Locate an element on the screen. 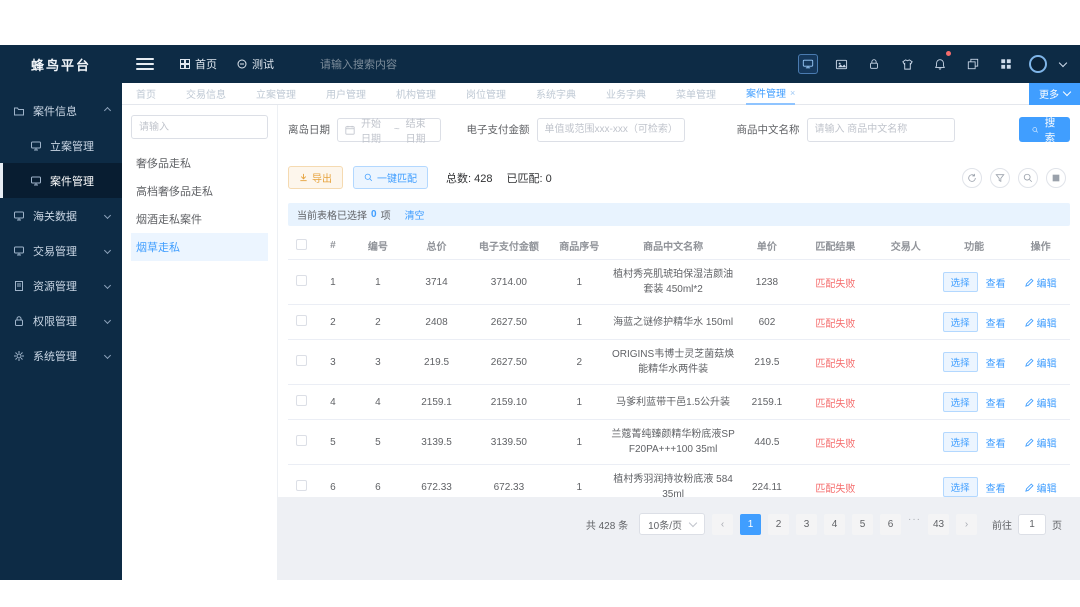 This screenshot has height=607, width=1080. page-button-5: 5 is located at coordinates (862, 524).